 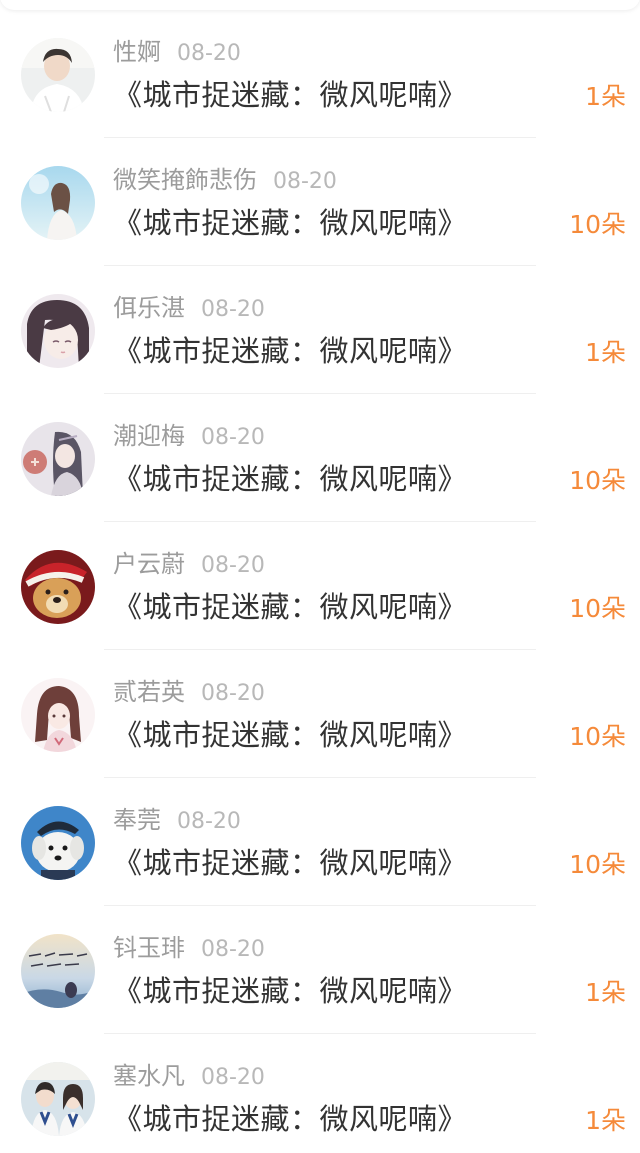 What do you see at coordinates (149, 948) in the screenshot?
I see `user-name: 钭玉琲` at bounding box center [149, 948].